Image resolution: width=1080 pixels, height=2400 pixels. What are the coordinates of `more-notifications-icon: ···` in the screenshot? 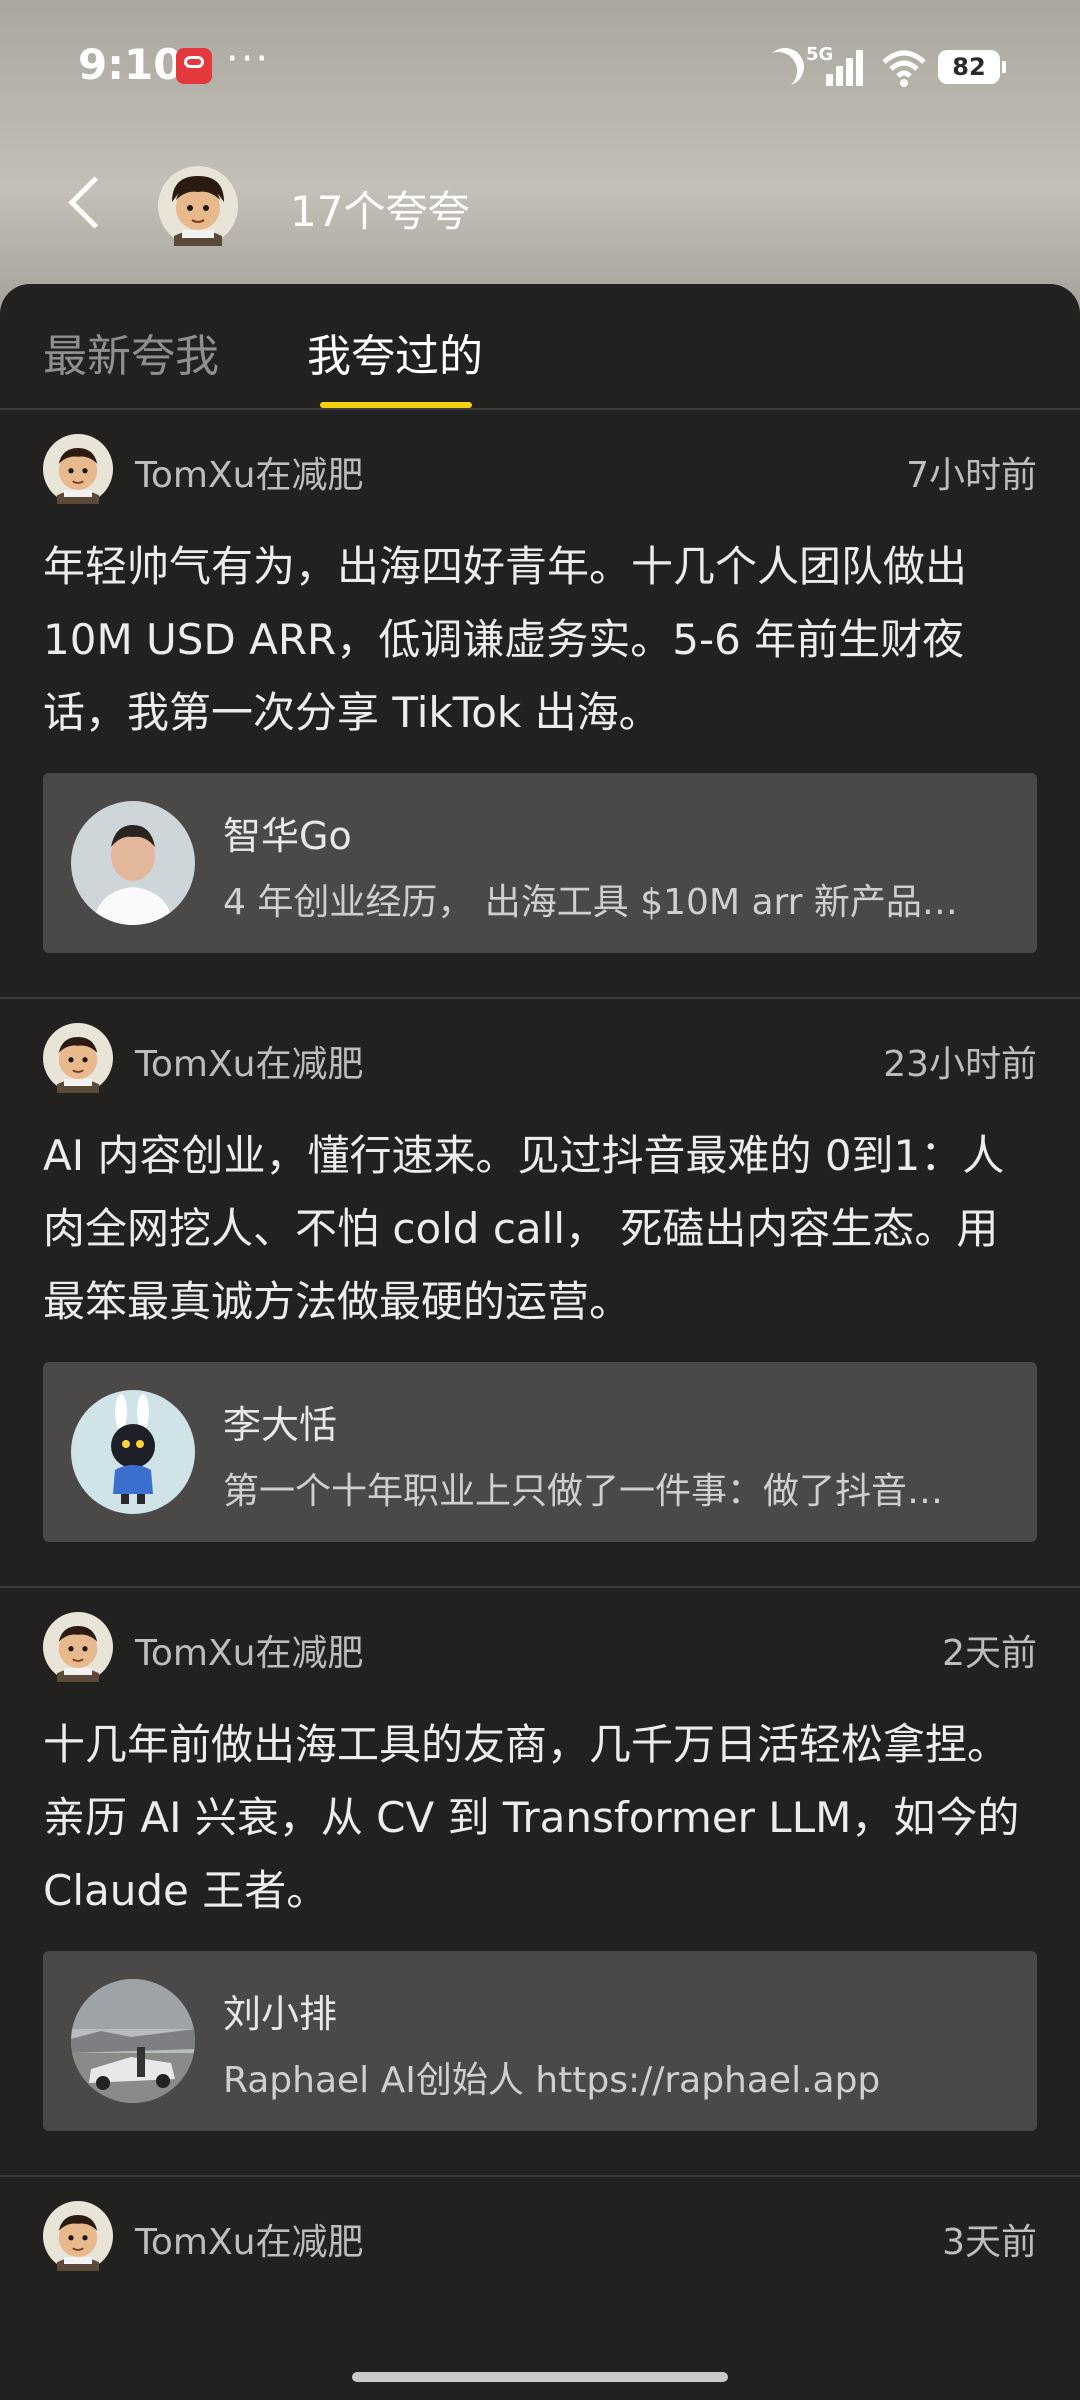 It's located at (248, 59).